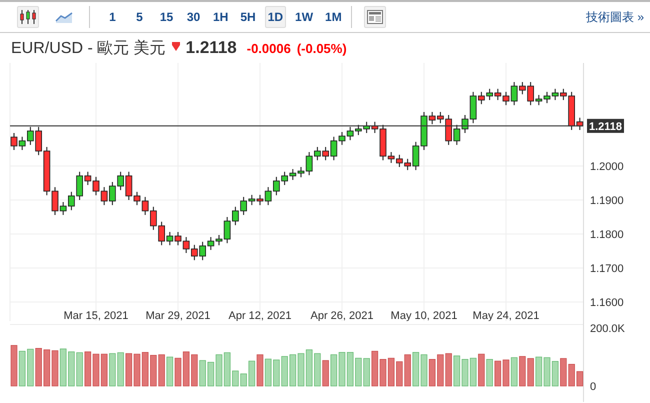 Image resolution: width=650 pixels, height=403 pixels. What do you see at coordinates (580, 378) in the screenshot?
I see `volume-bar` at bounding box center [580, 378].